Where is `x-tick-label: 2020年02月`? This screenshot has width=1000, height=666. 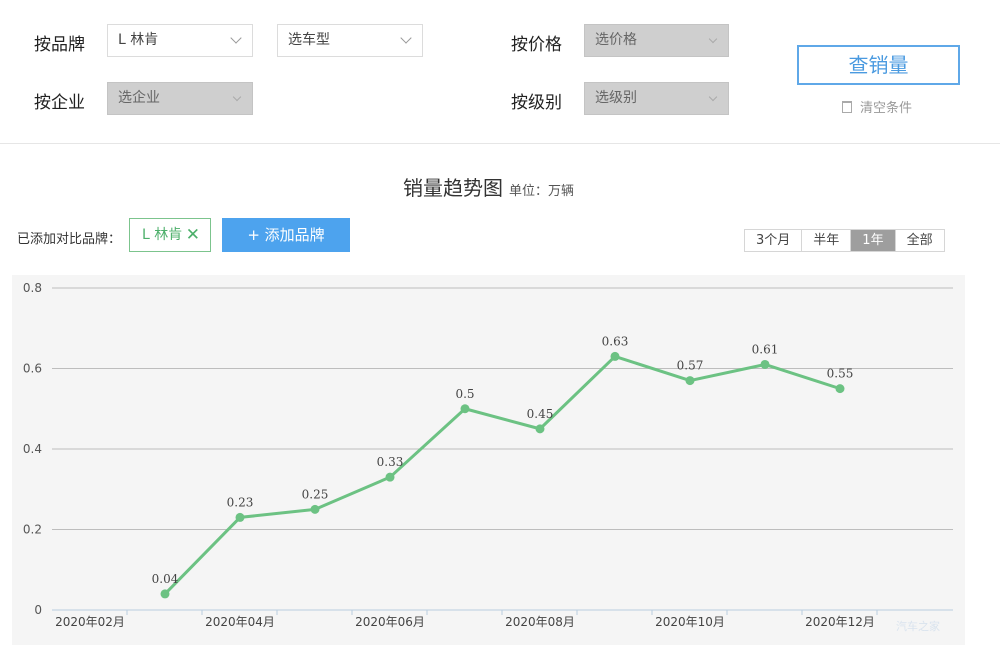 x-tick-label: 2020年02月 is located at coordinates (90, 622).